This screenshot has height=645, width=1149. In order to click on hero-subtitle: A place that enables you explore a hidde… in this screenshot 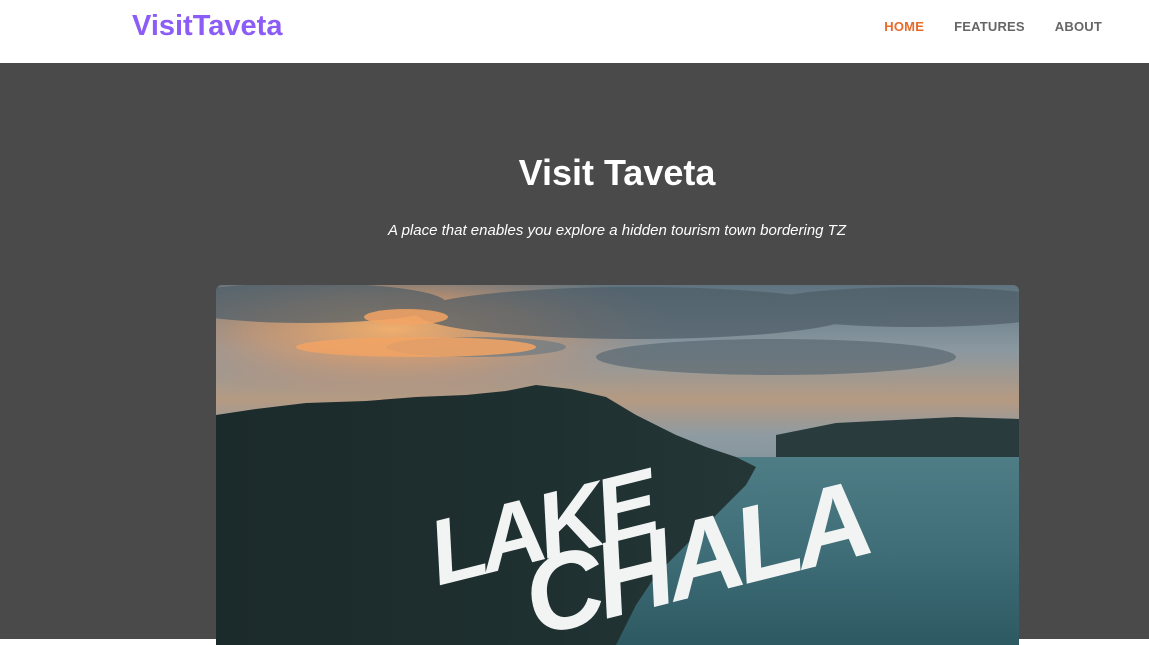, I will do `click(617, 230)`.